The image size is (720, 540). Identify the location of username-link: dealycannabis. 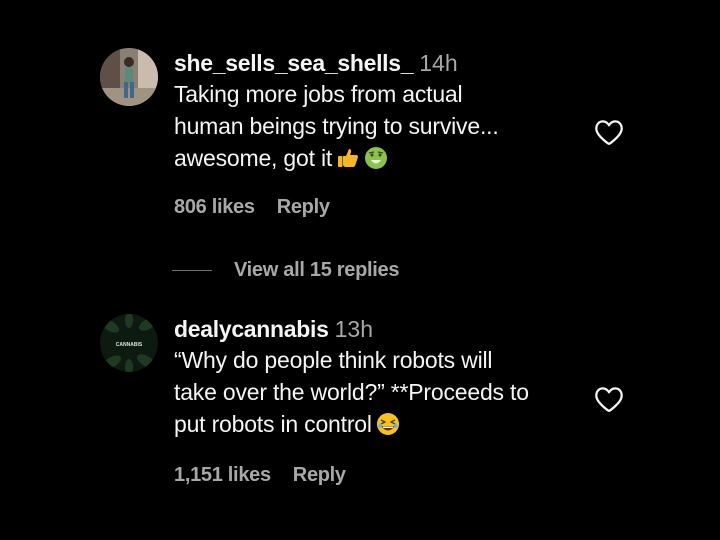
(251, 329).